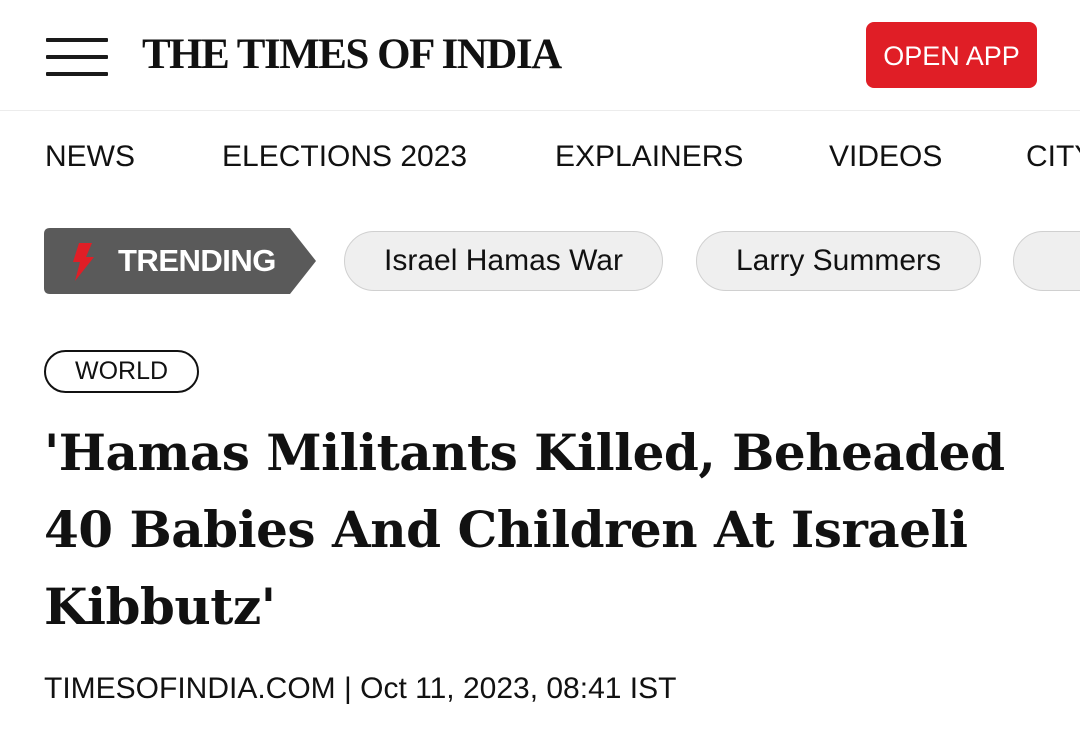 This screenshot has height=731, width=1080. I want to click on trending-bar: TRENDING Israel Hamas War Larry Summers, so click(540, 263).